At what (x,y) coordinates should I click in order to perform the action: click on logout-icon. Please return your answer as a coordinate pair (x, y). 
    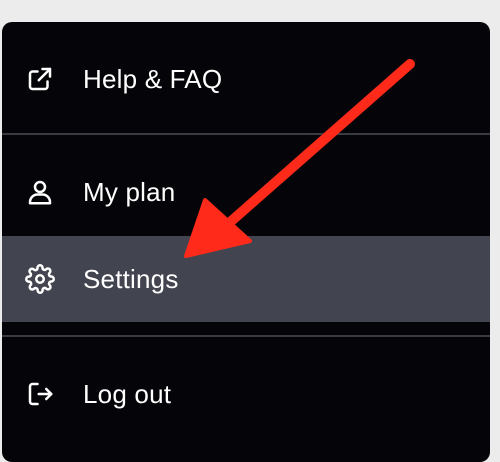
    Looking at the image, I should click on (40, 394).